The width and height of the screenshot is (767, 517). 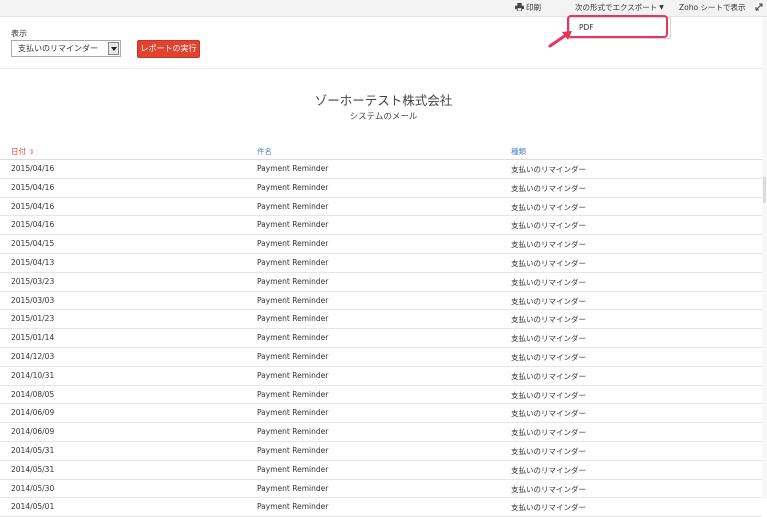 What do you see at coordinates (113, 48) in the screenshot?
I see `chevron-down-icon` at bounding box center [113, 48].